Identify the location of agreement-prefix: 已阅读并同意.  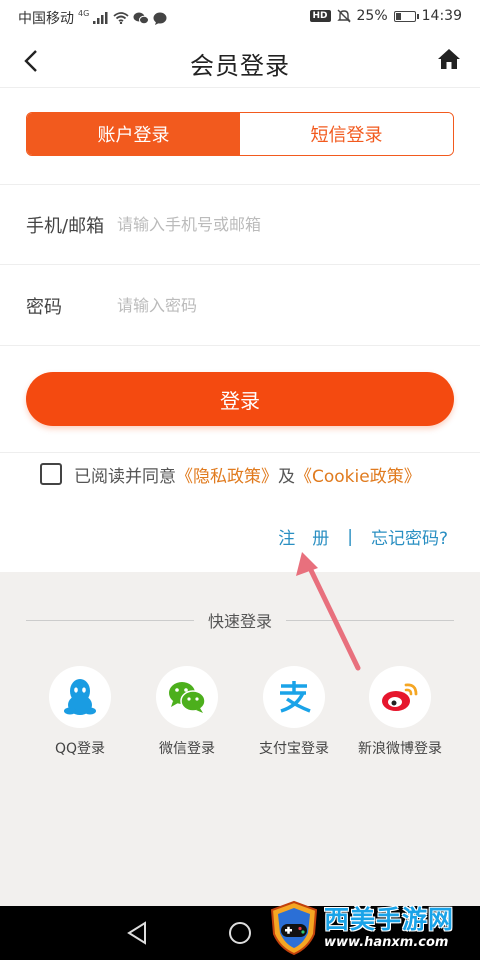
(125, 476).